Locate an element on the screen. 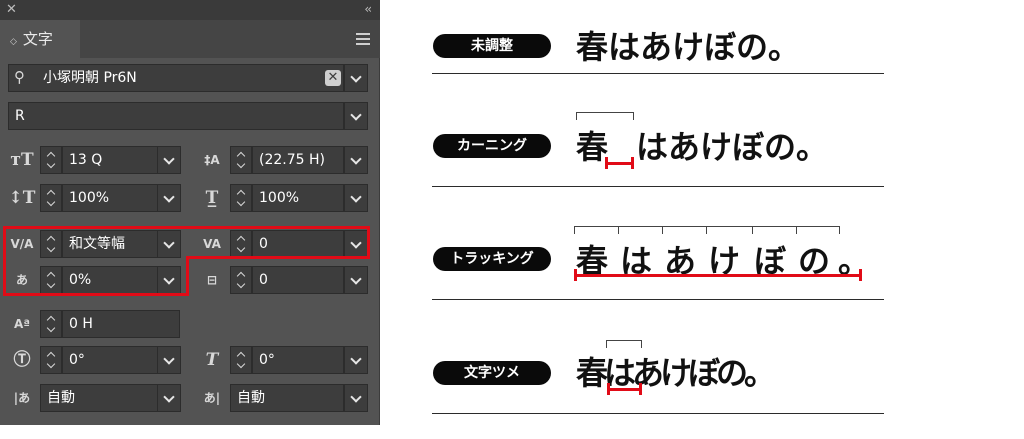 The height and width of the screenshot is (439, 1024). highlight-step is located at coordinates (187, 276).